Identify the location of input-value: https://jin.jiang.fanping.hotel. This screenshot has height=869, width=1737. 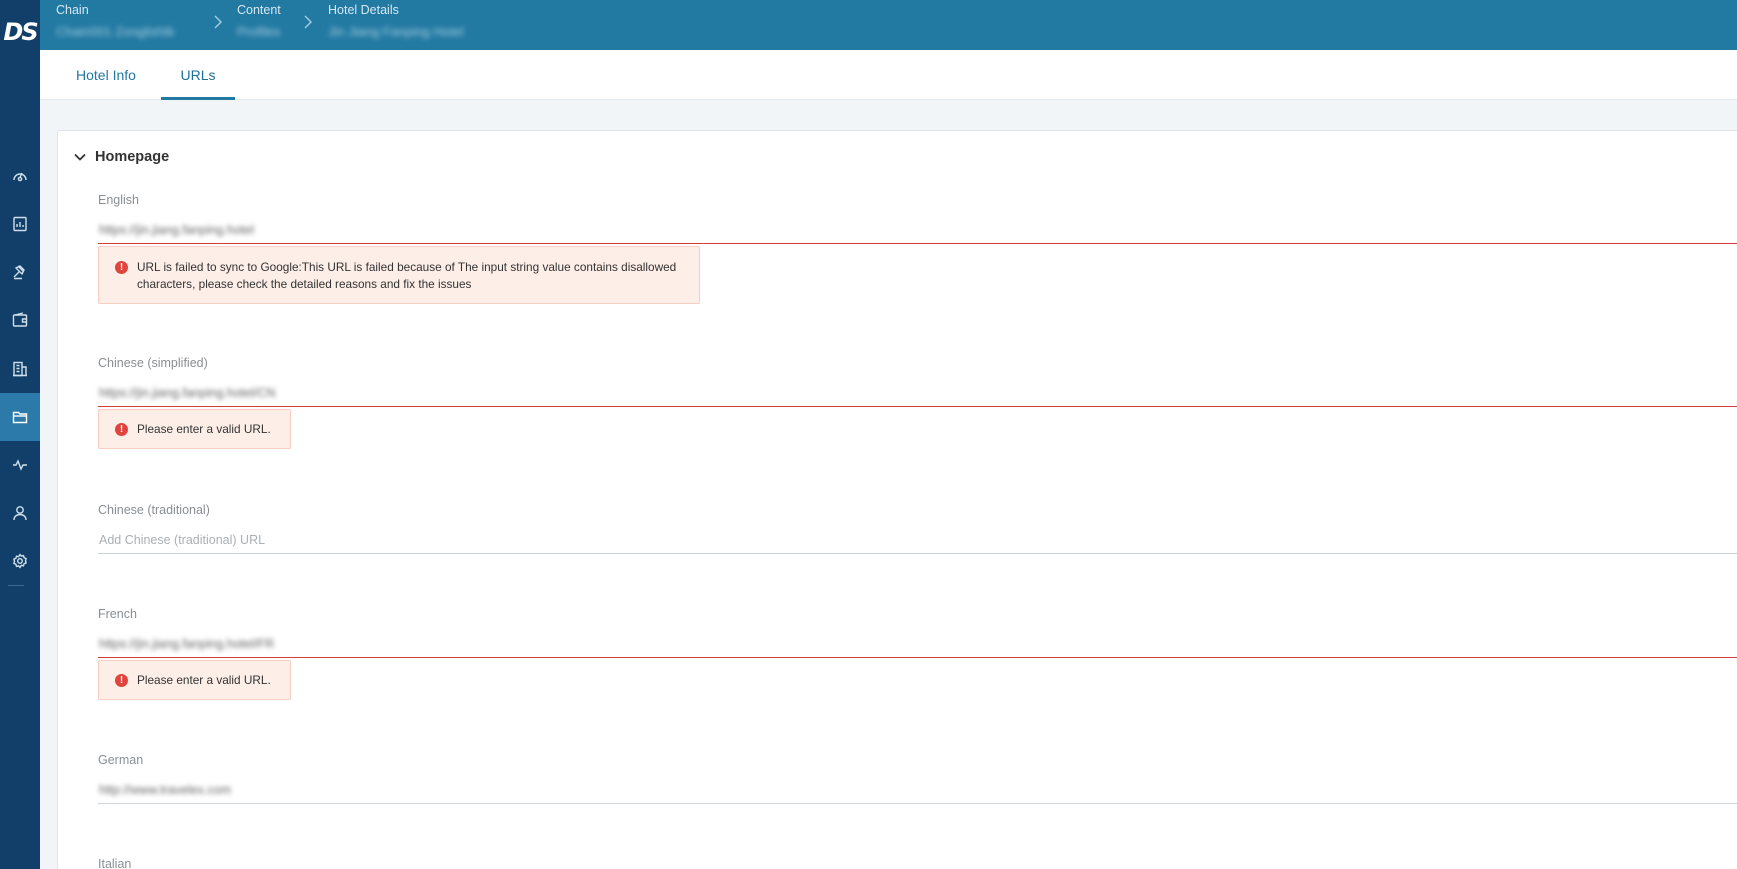
(176, 230).